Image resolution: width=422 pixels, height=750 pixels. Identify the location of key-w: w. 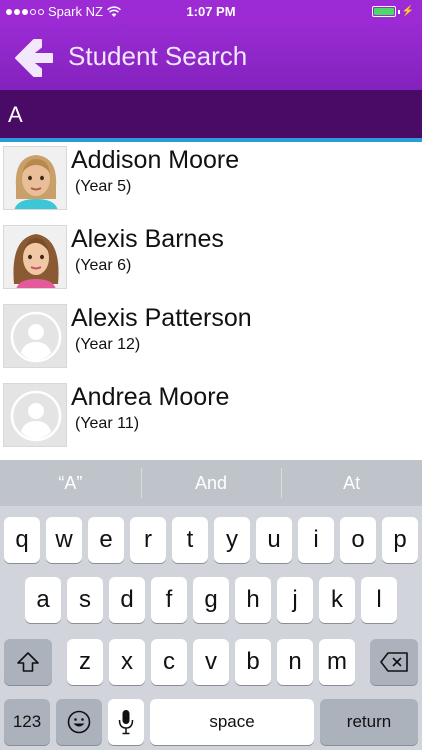
(64, 540).